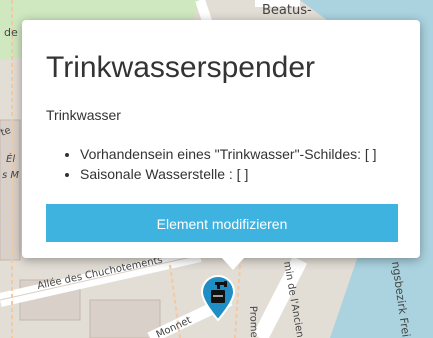  Describe the element at coordinates (287, 10) in the screenshot. I see `map-label-beatus: Beatus-` at that location.